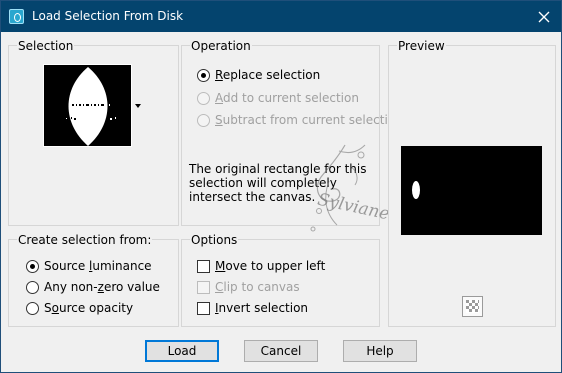 Image resolution: width=562 pixels, height=373 pixels. Describe the element at coordinates (268, 75) in the screenshot. I see `radio-label: Replace selection` at that location.